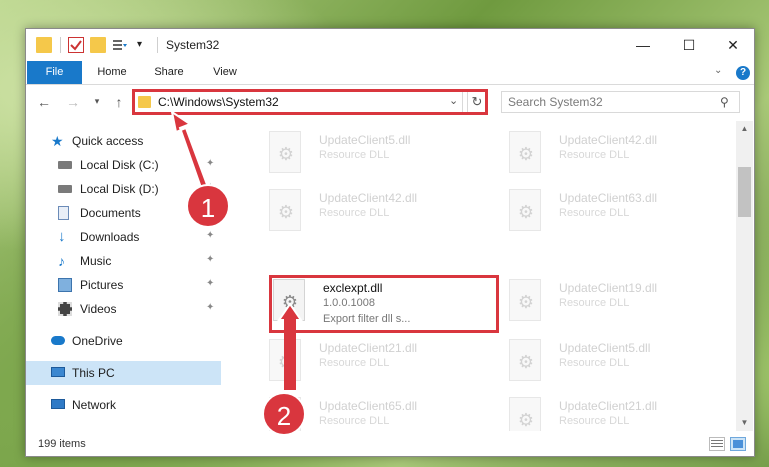 The width and height of the screenshot is (769, 467). Describe the element at coordinates (738, 444) in the screenshot. I see `large-icons-view-icon` at that location.